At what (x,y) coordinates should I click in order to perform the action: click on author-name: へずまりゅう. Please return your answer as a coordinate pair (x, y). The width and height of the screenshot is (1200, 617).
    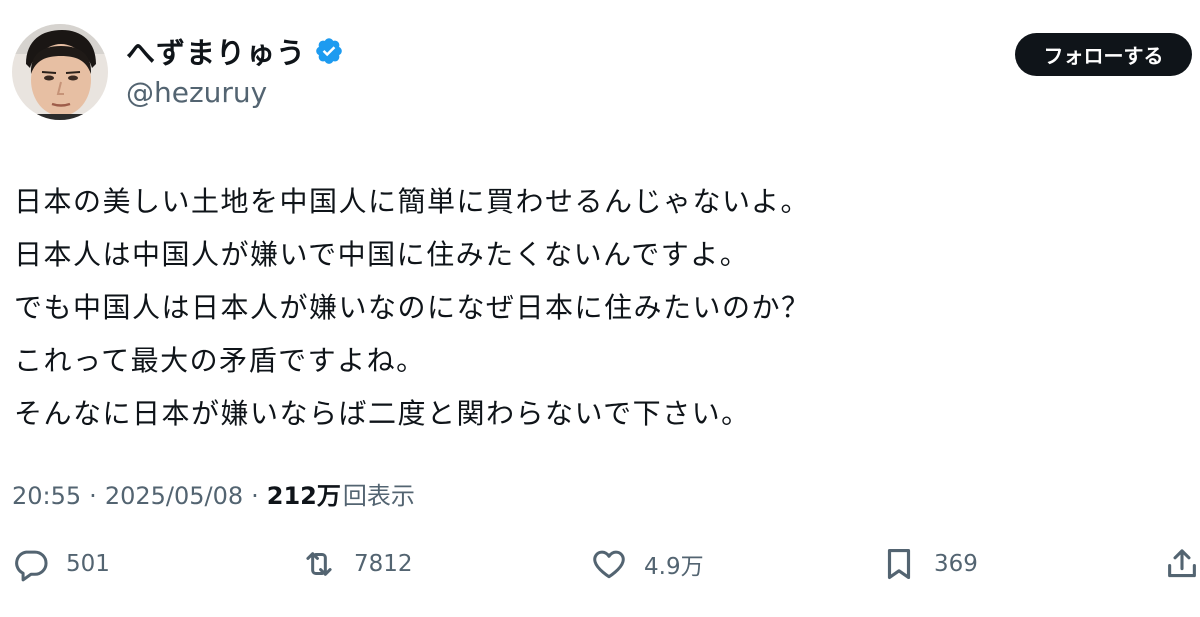
    Looking at the image, I should click on (216, 51).